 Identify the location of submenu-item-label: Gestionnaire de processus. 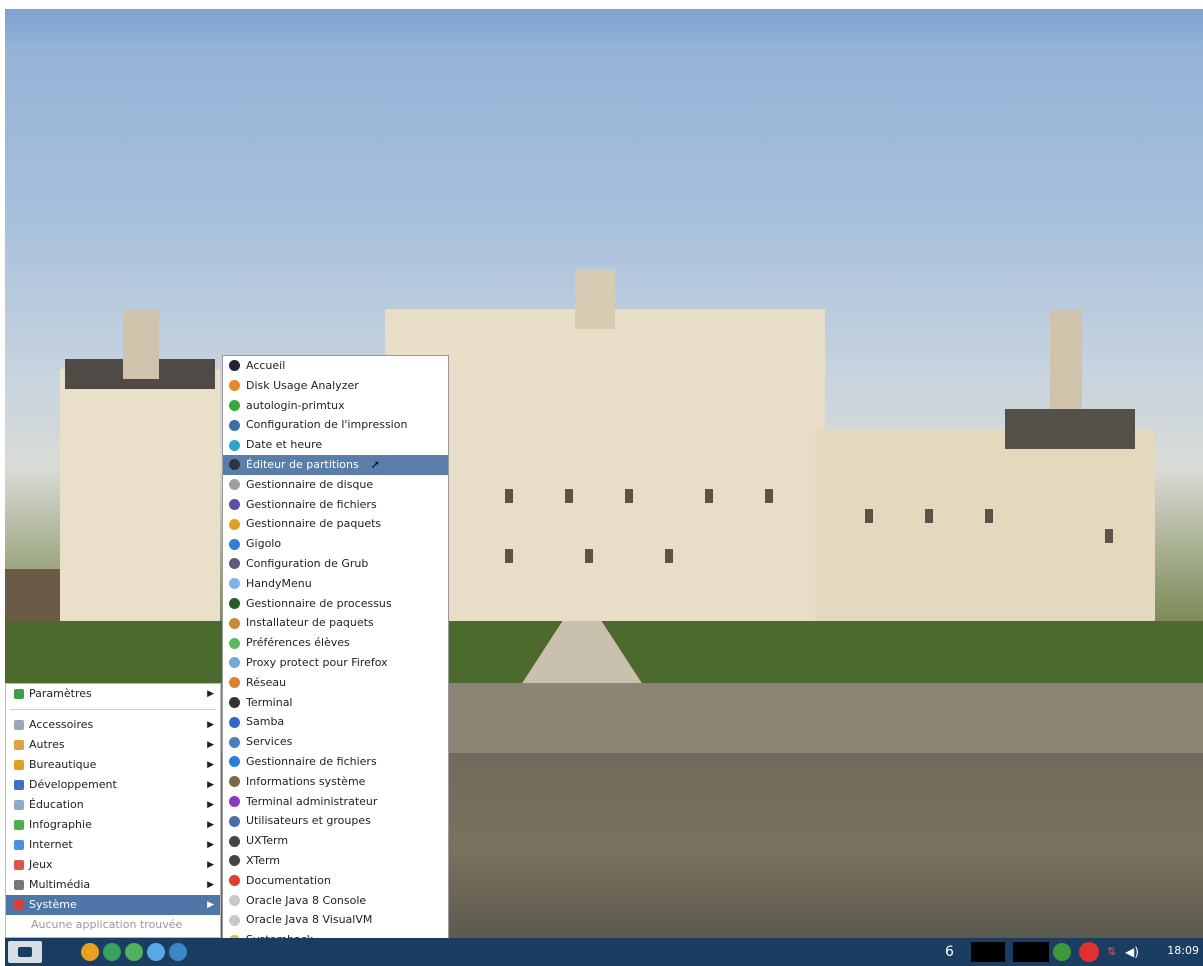
(319, 603).